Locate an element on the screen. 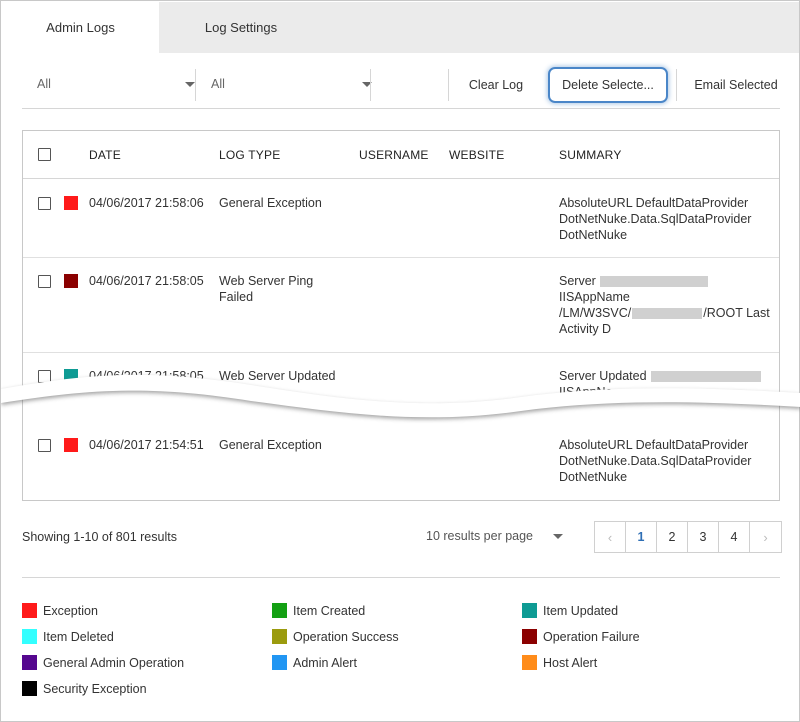  legend-item-item-deleted: Item Deleted is located at coordinates (68, 636).